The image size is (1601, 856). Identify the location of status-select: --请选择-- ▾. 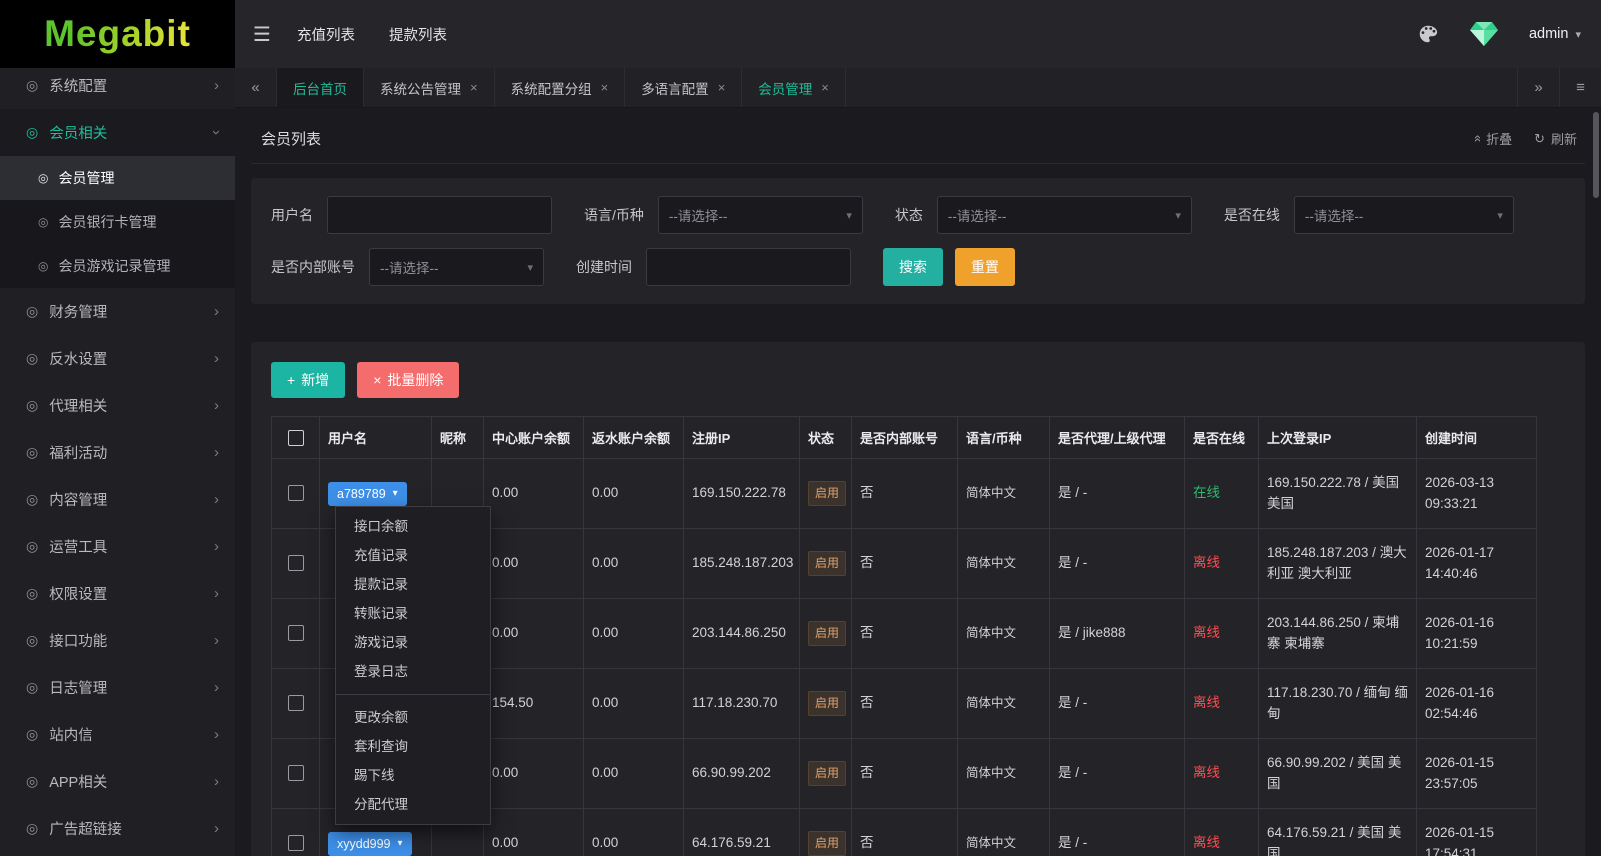
(1064, 215).